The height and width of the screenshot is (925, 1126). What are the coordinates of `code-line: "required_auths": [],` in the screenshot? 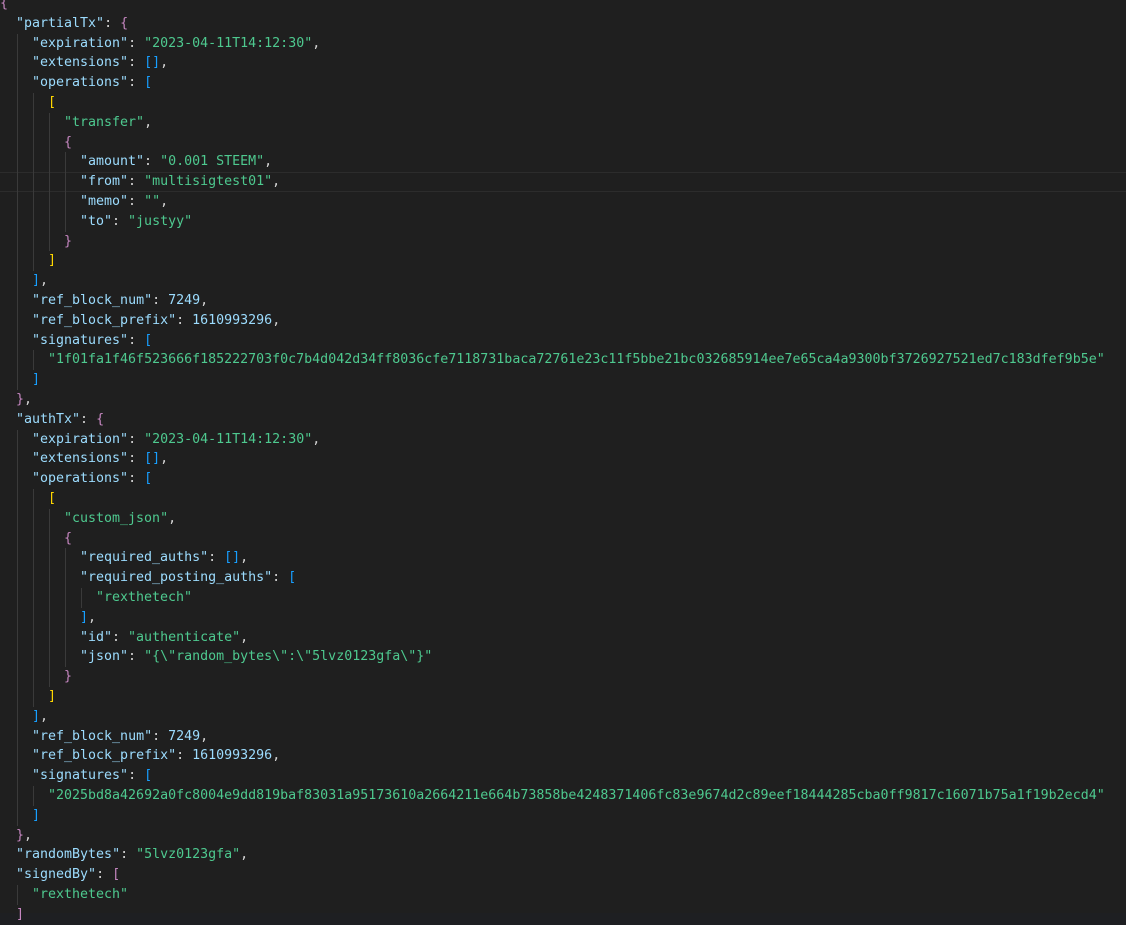 It's located at (164, 558).